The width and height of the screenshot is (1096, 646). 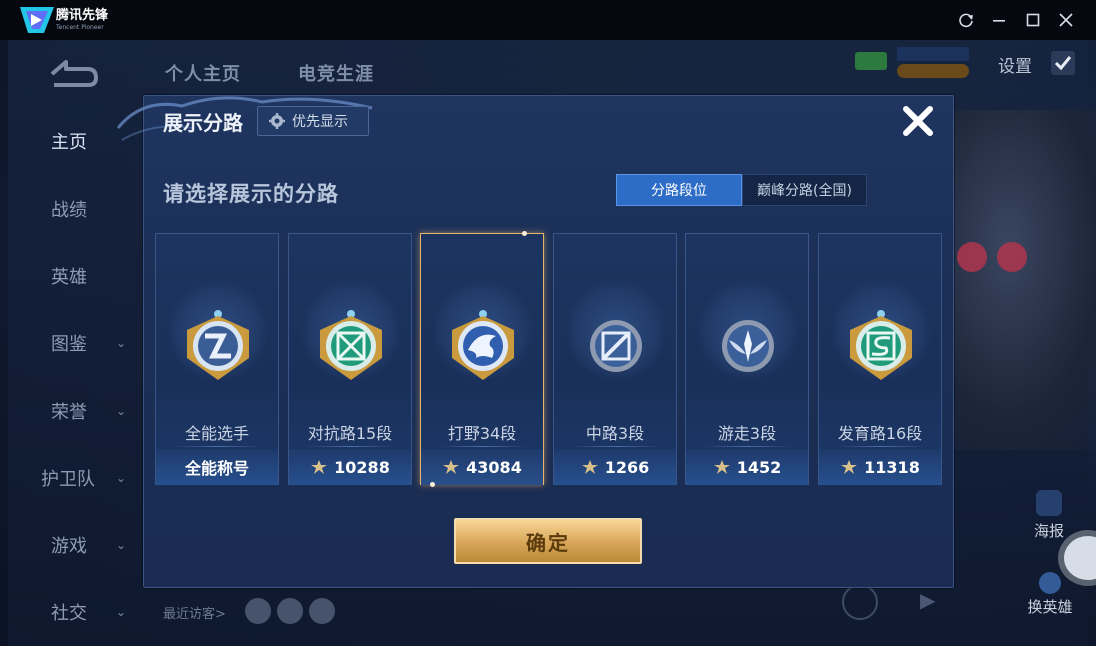 I want to click on minimize-icon, so click(x=999, y=20).